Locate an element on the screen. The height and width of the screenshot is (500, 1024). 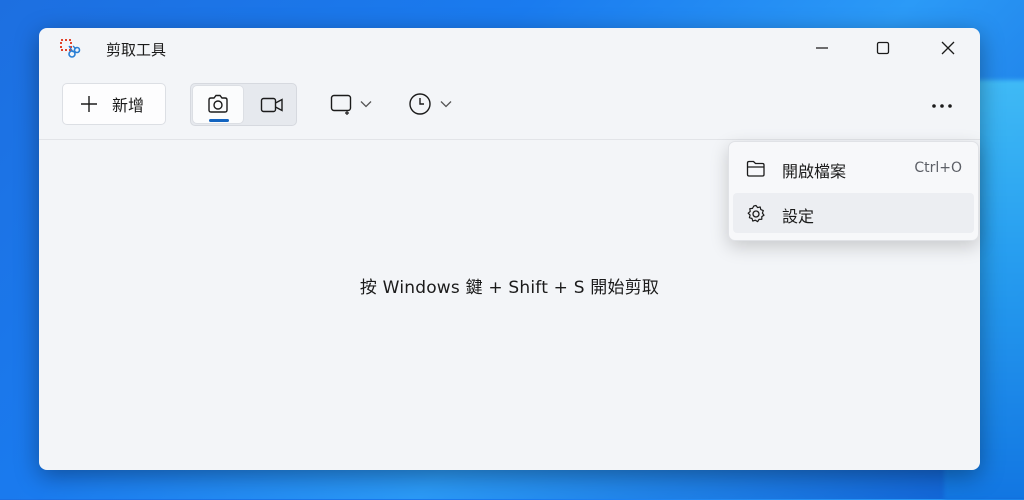
rectangle-snip-icon is located at coordinates (341, 104).